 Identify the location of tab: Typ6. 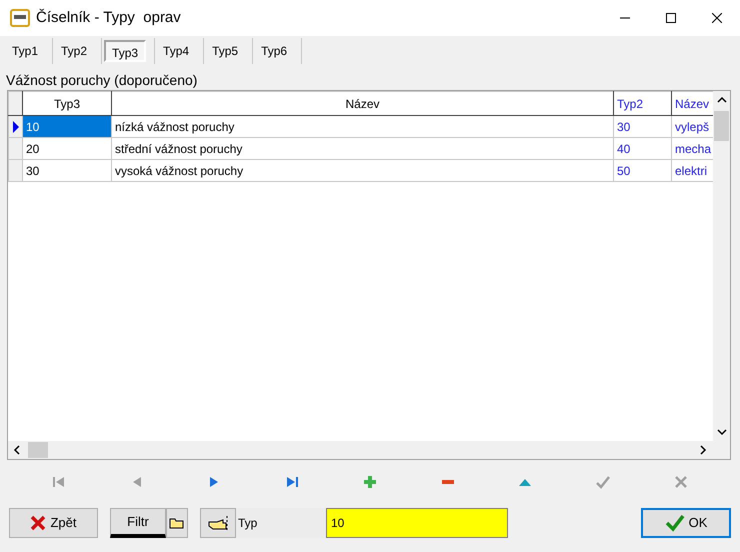
(274, 51).